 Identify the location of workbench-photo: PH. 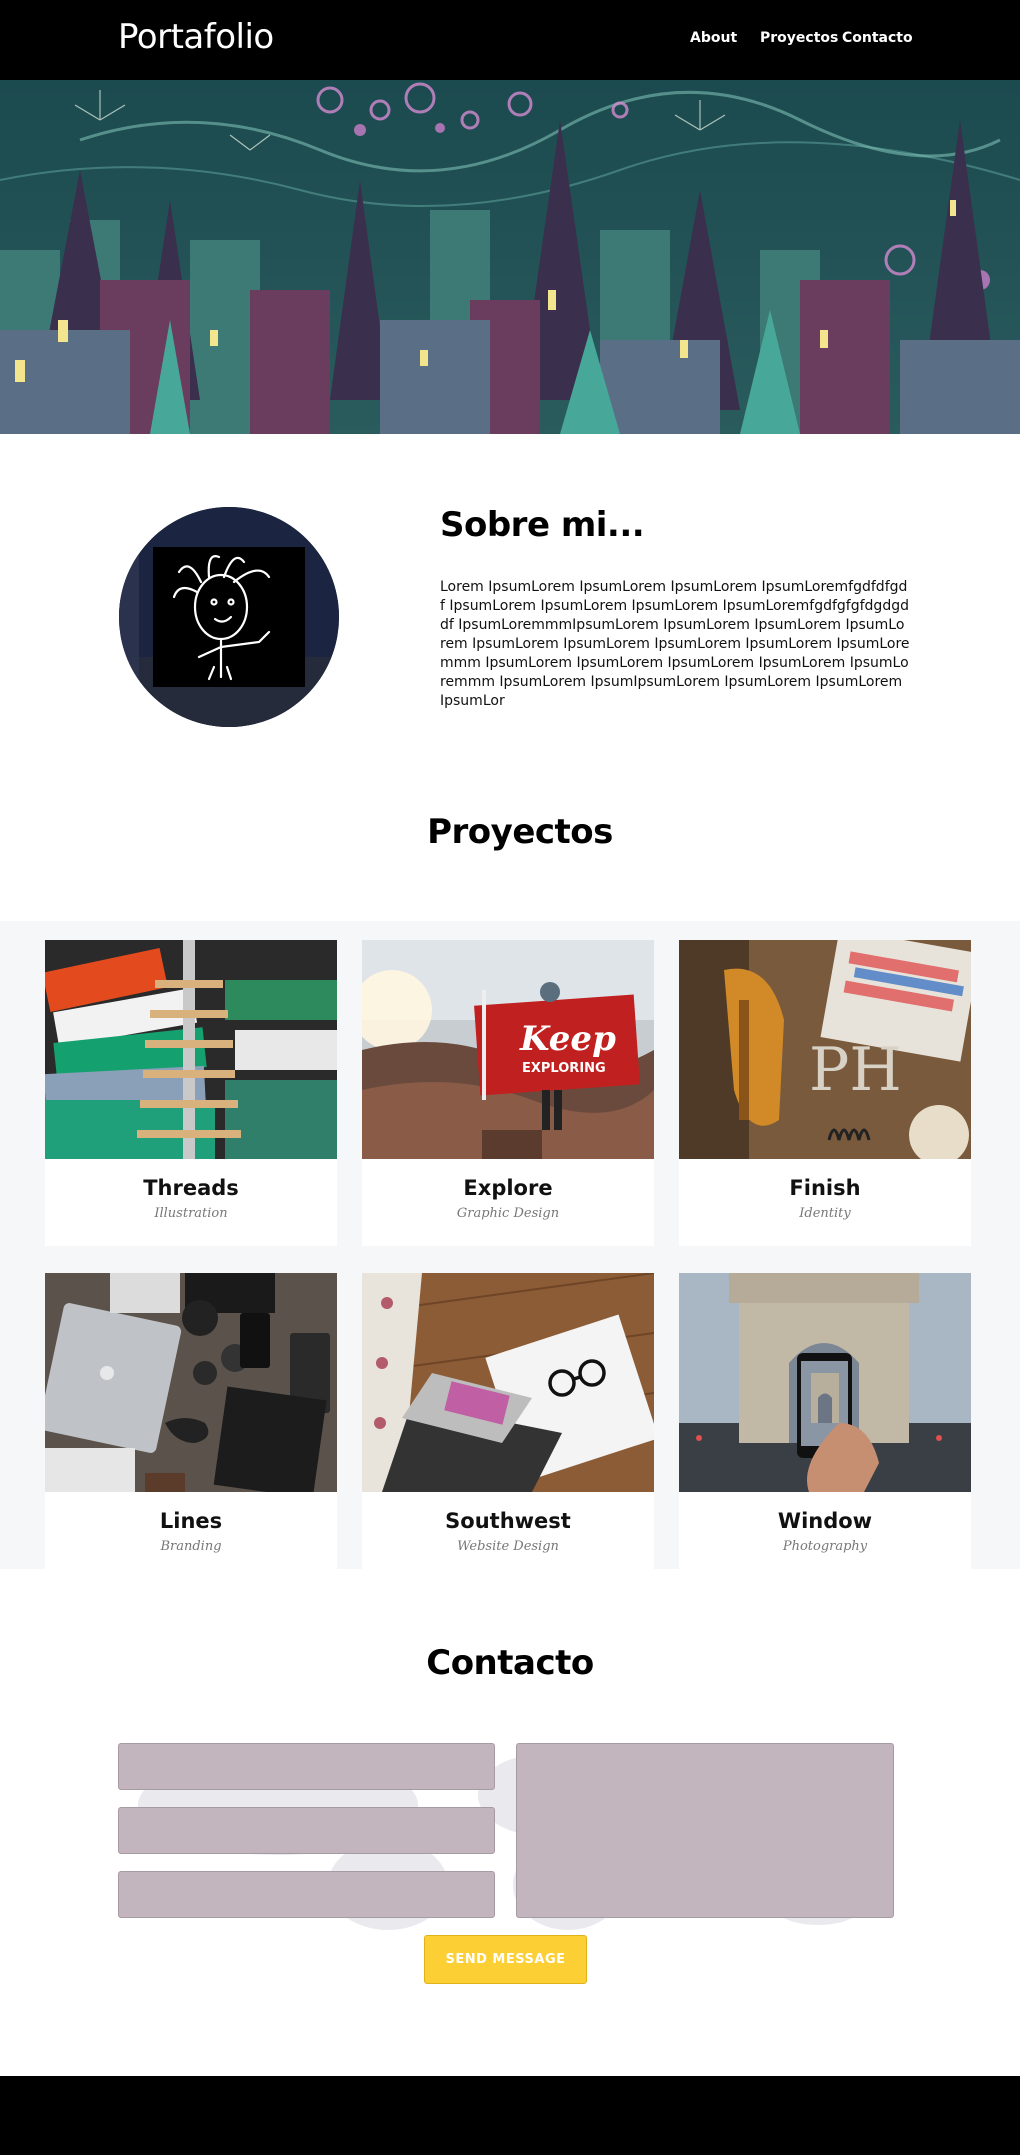
(825, 1049).